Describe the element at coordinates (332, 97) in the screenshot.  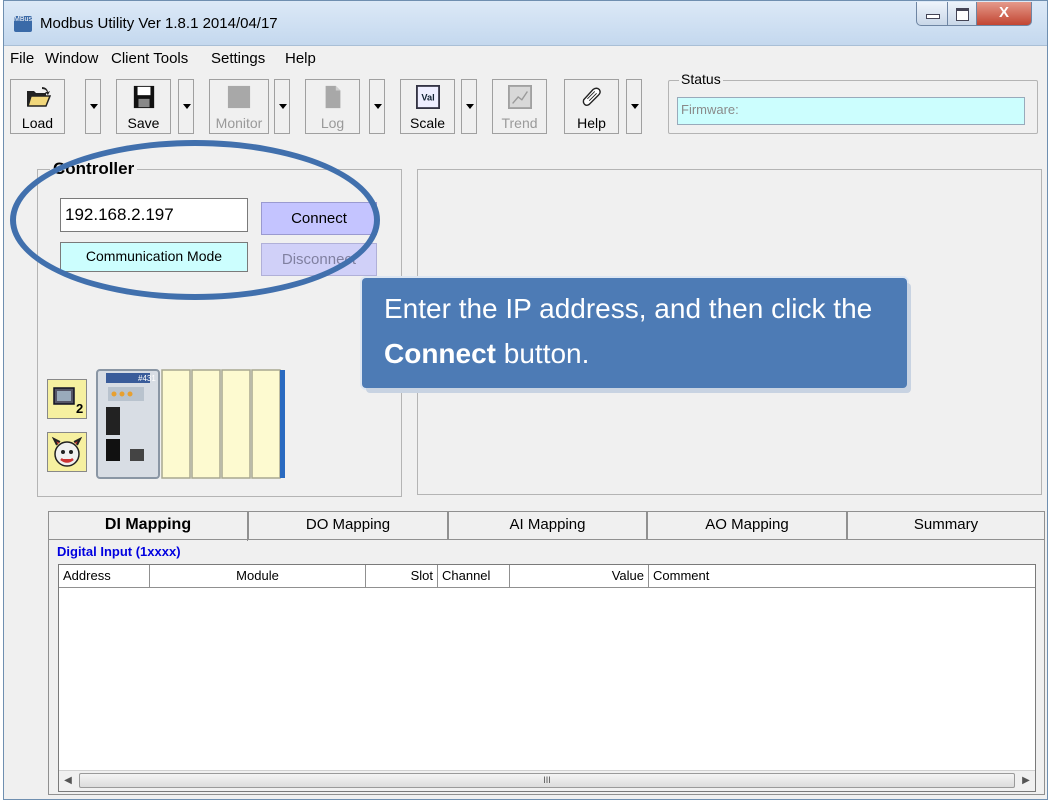
I see `log-document-icon` at that location.